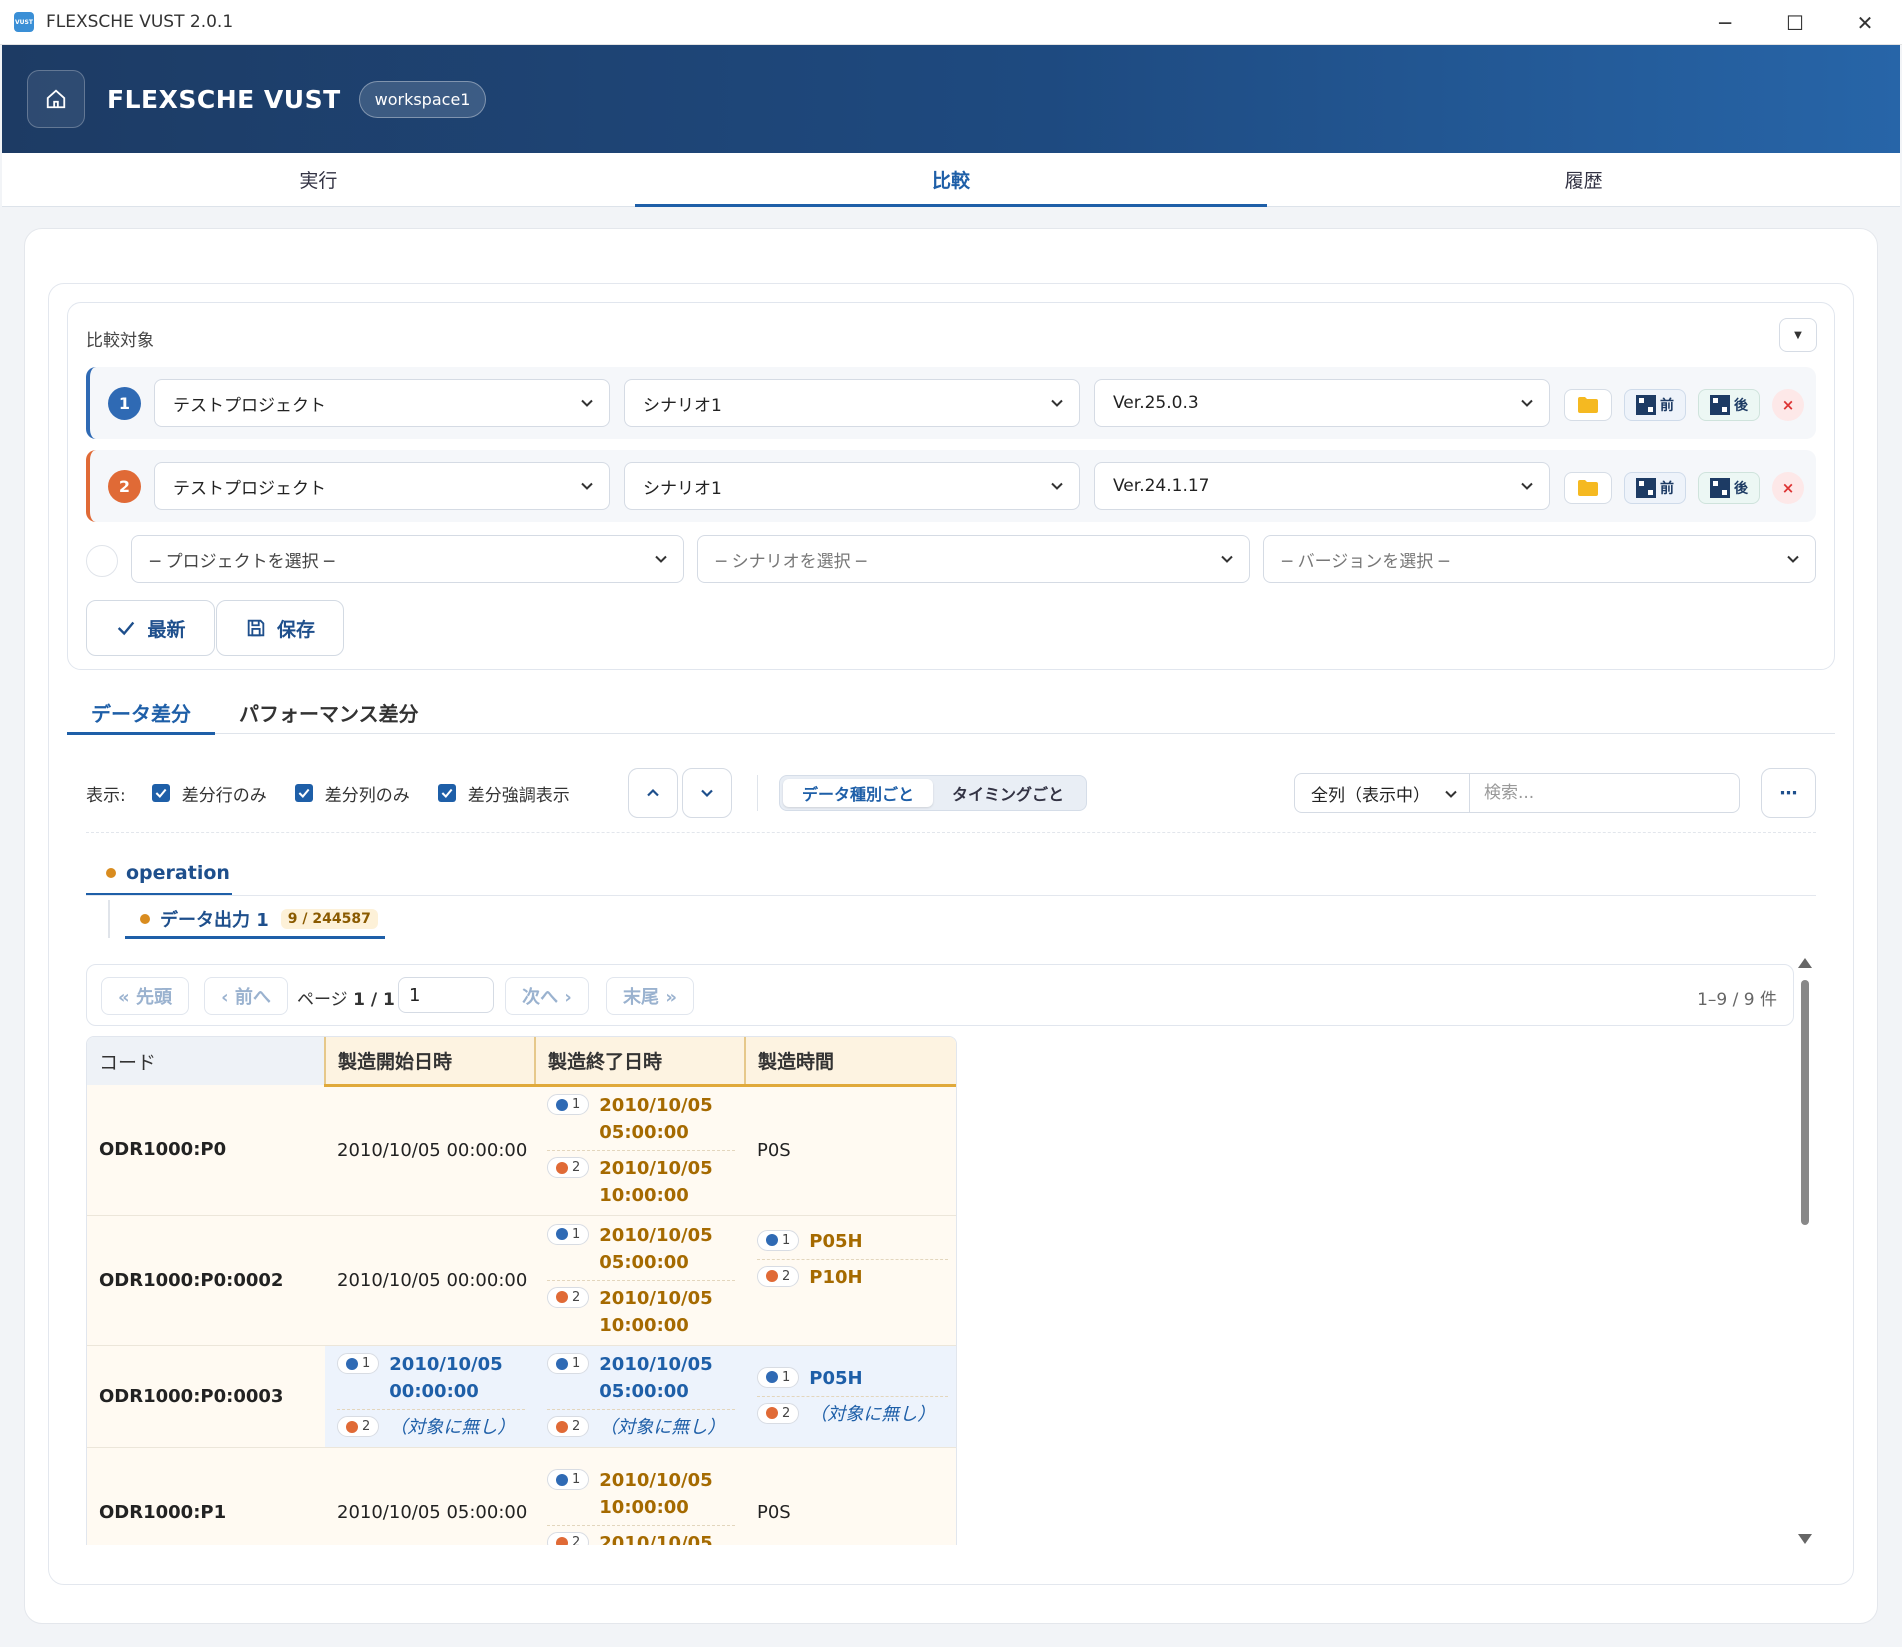 Image resolution: width=1902 pixels, height=1647 pixels. I want to click on prev-page-button: ‹ 前へ, so click(246, 996).